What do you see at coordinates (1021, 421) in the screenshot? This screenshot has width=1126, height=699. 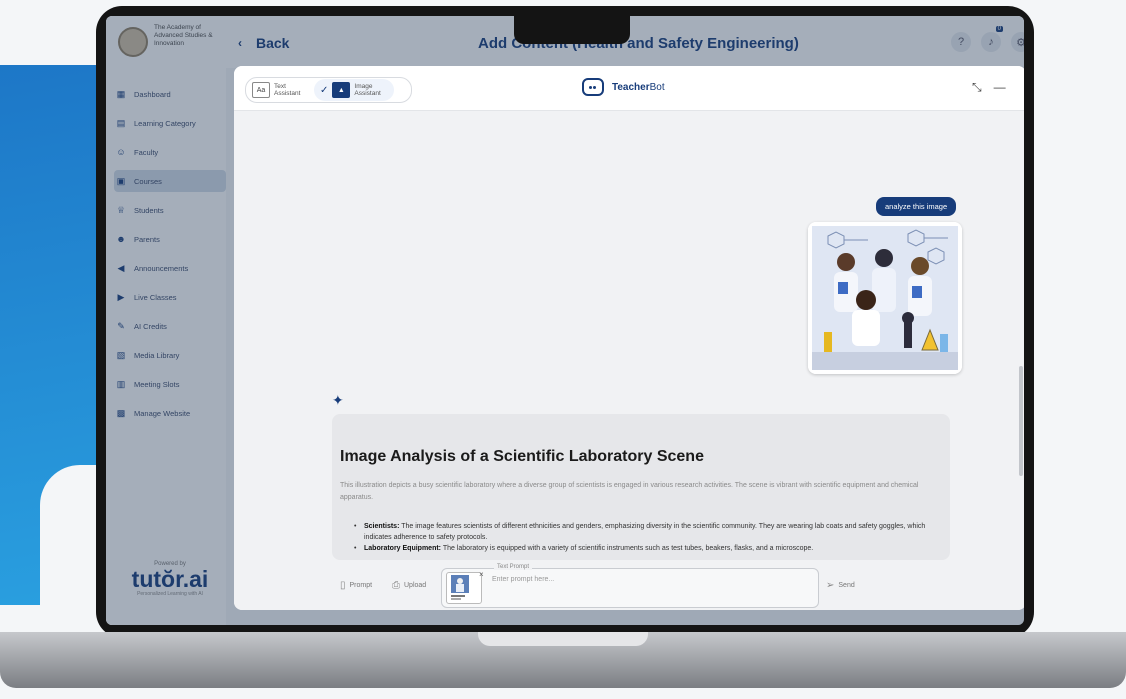 I see `chat-scrollbar` at bounding box center [1021, 421].